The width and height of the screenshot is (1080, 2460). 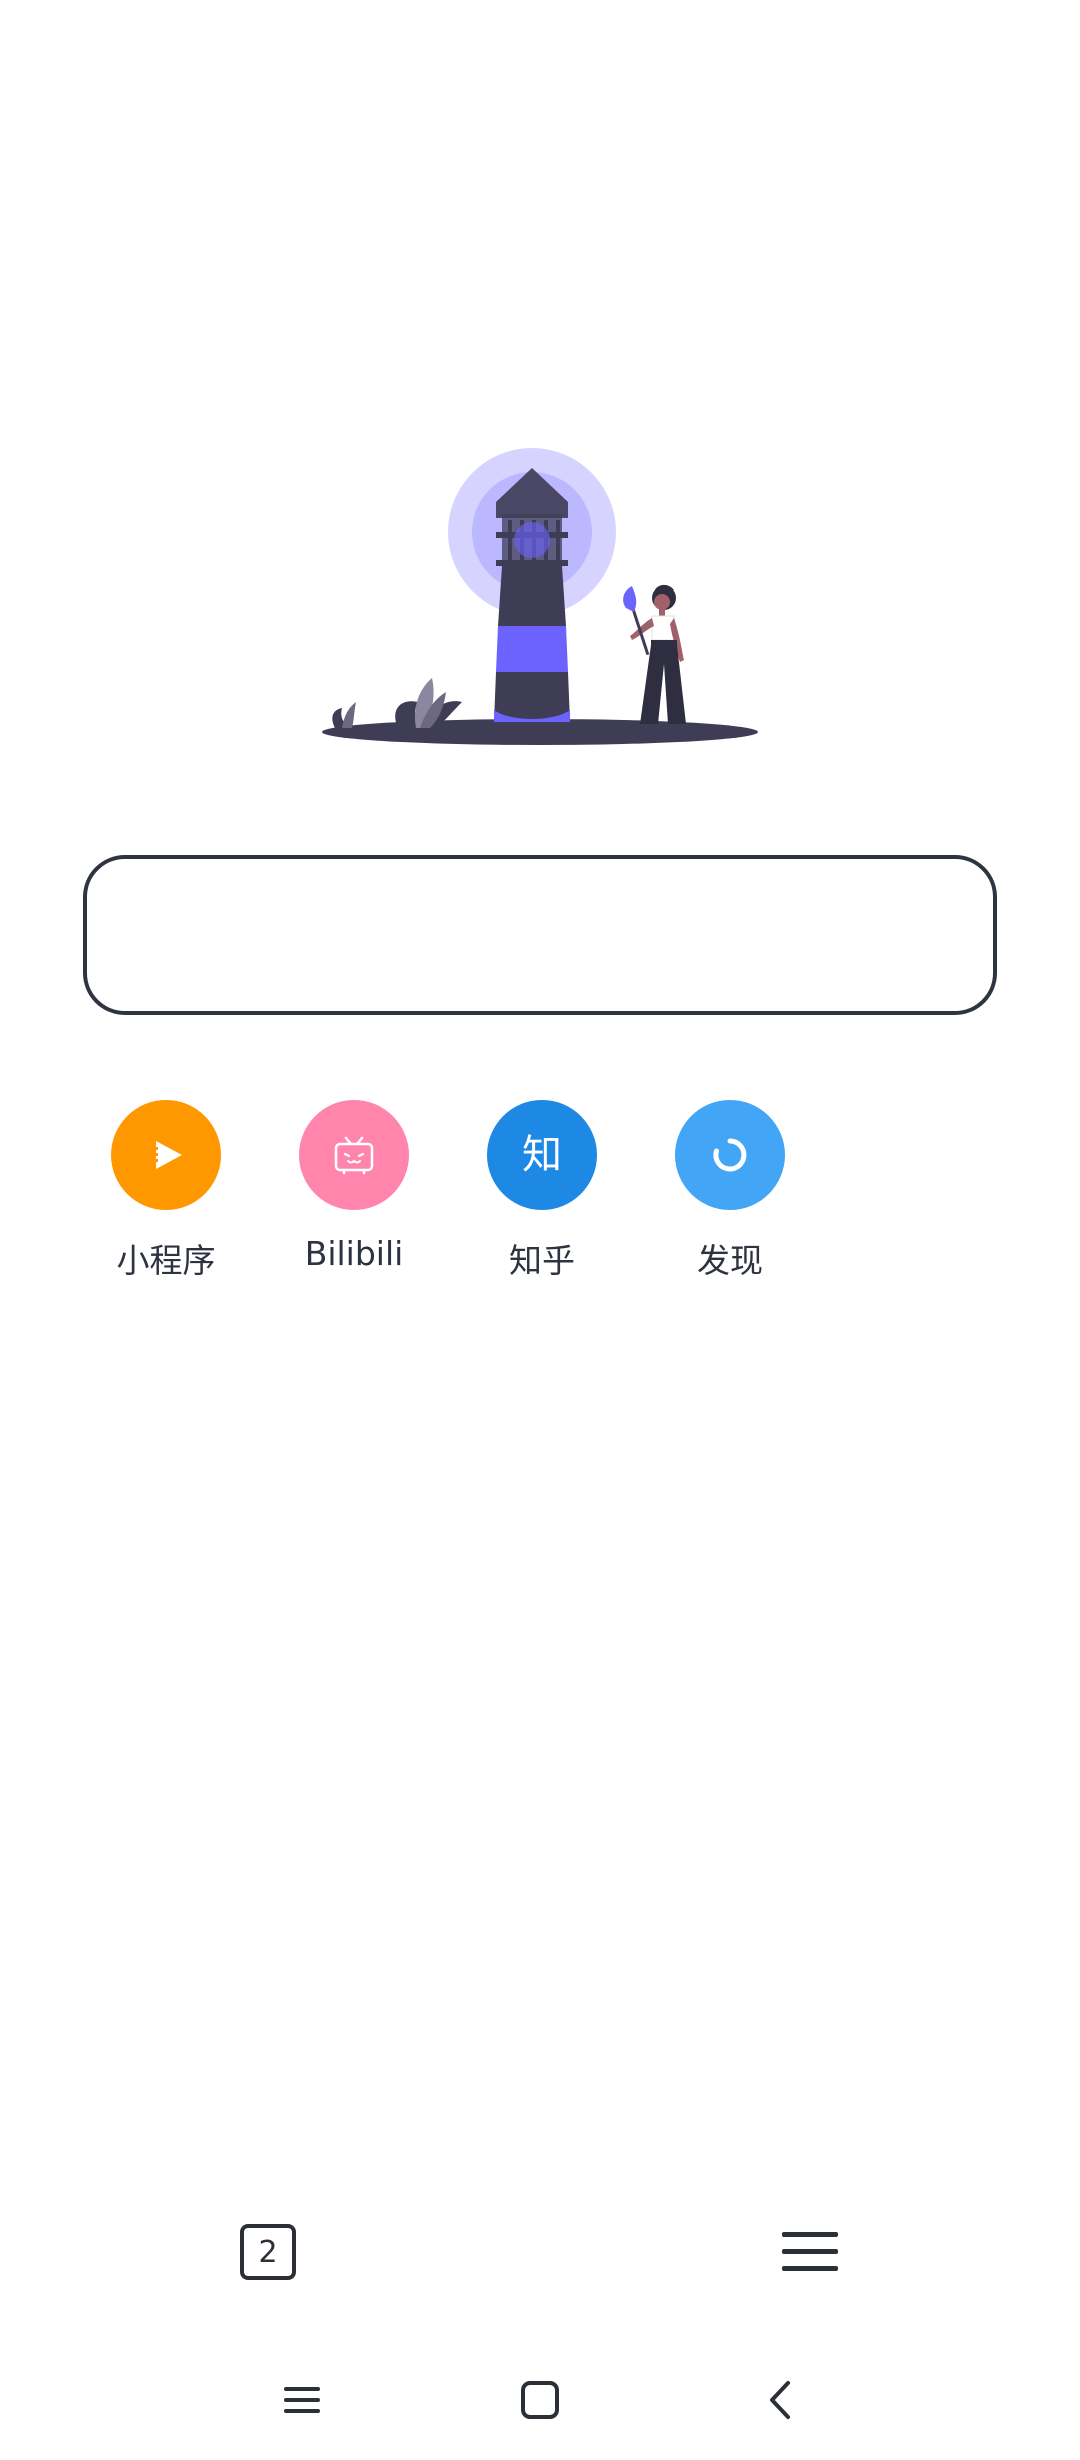 I want to click on shortcut-miniprogram-circle, so click(x=166, y=1155).